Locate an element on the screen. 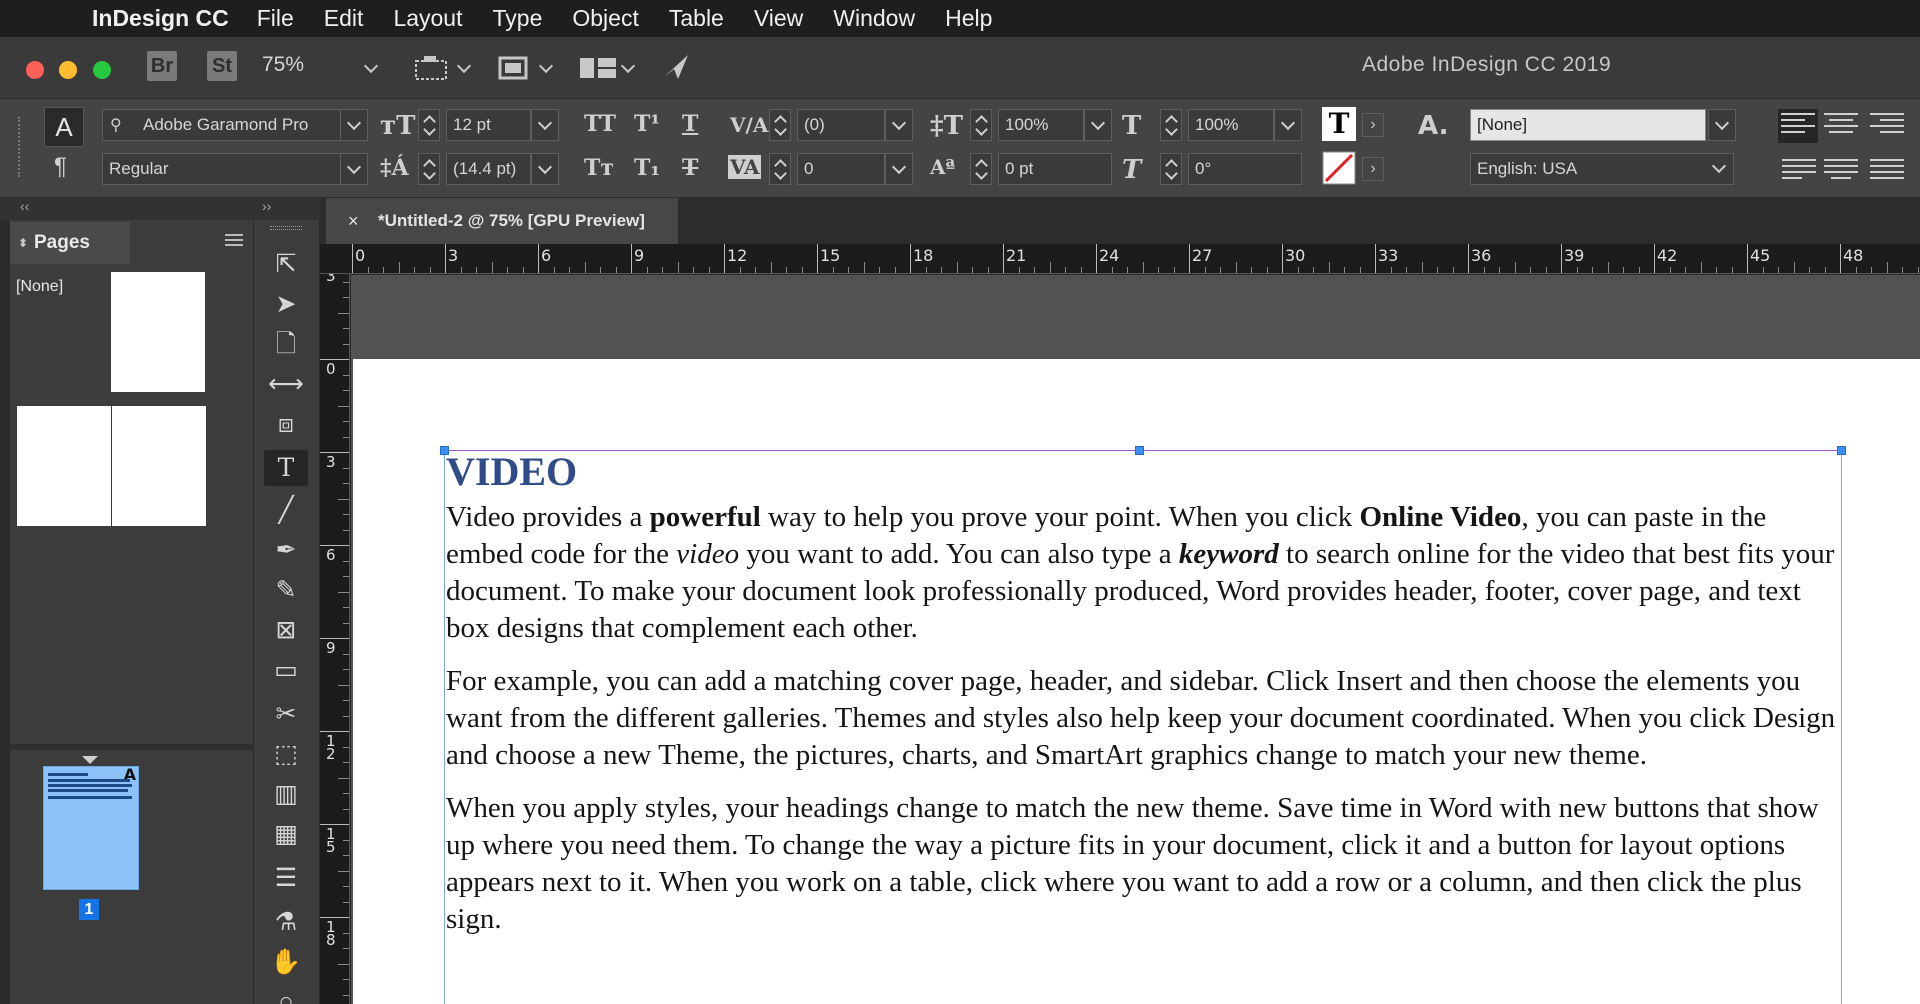 Image resolution: width=1920 pixels, height=1004 pixels. stock-button: St is located at coordinates (222, 66).